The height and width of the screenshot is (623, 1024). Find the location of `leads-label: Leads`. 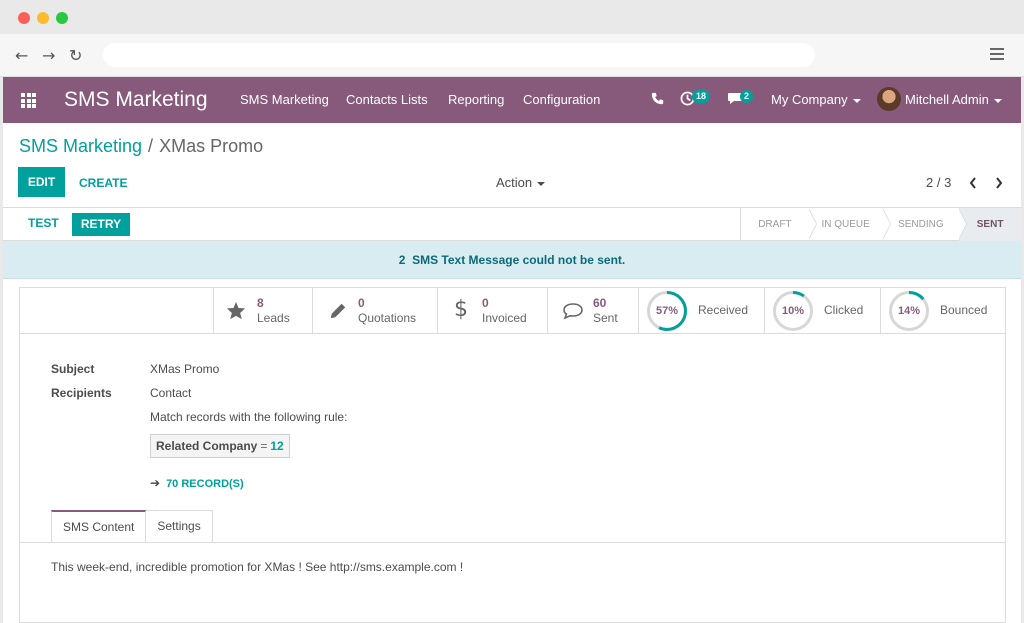

leads-label: Leads is located at coordinates (273, 318).